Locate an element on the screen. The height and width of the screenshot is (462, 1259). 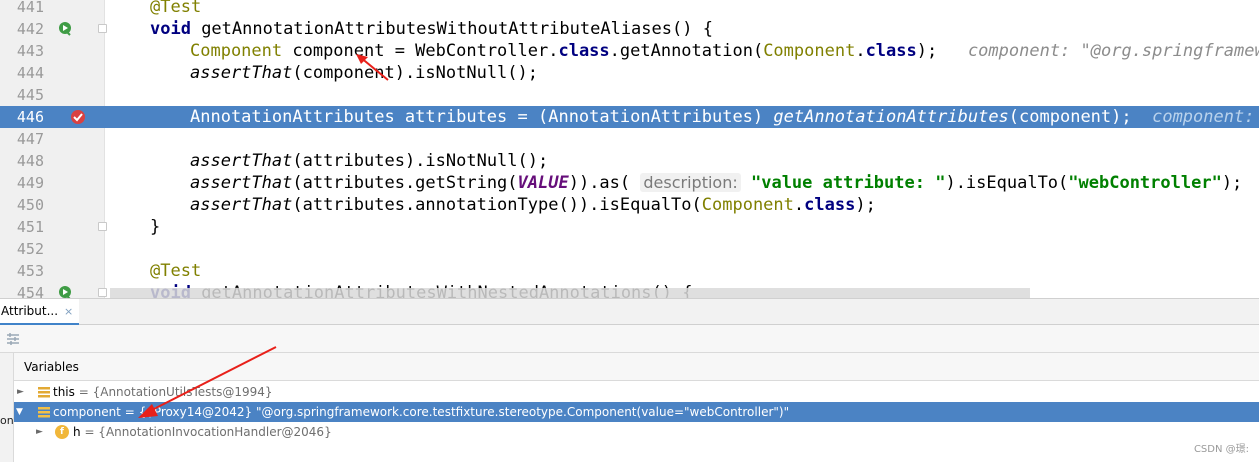
variable-name: this is located at coordinates (64, 392).